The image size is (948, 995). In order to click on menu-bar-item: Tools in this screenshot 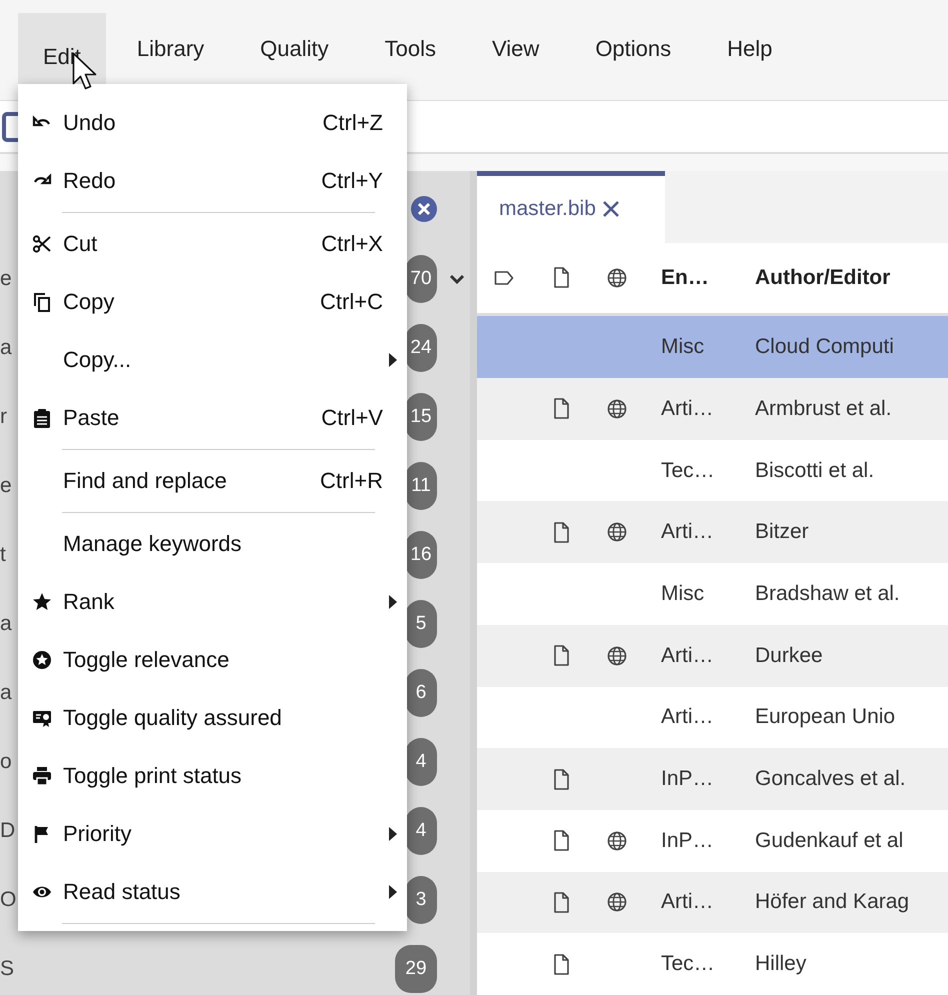, I will do `click(411, 49)`.